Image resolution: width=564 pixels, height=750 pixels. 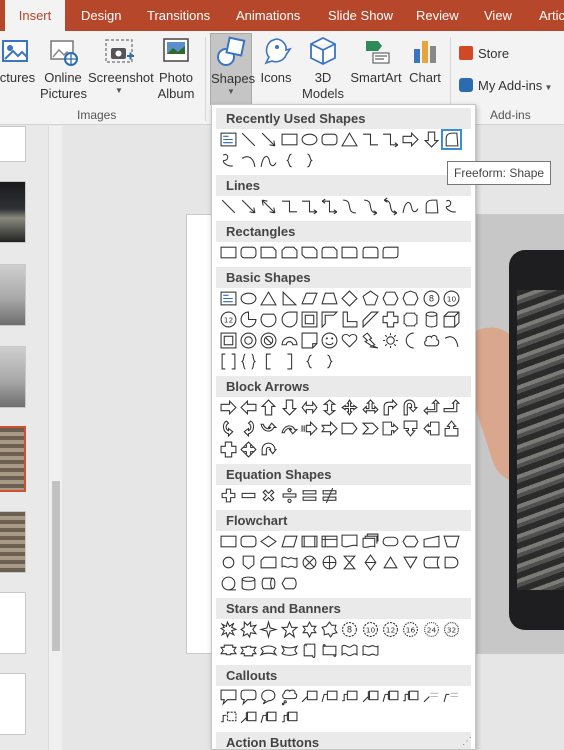 What do you see at coordinates (228, 340) in the screenshot?
I see `bevel-shape` at bounding box center [228, 340].